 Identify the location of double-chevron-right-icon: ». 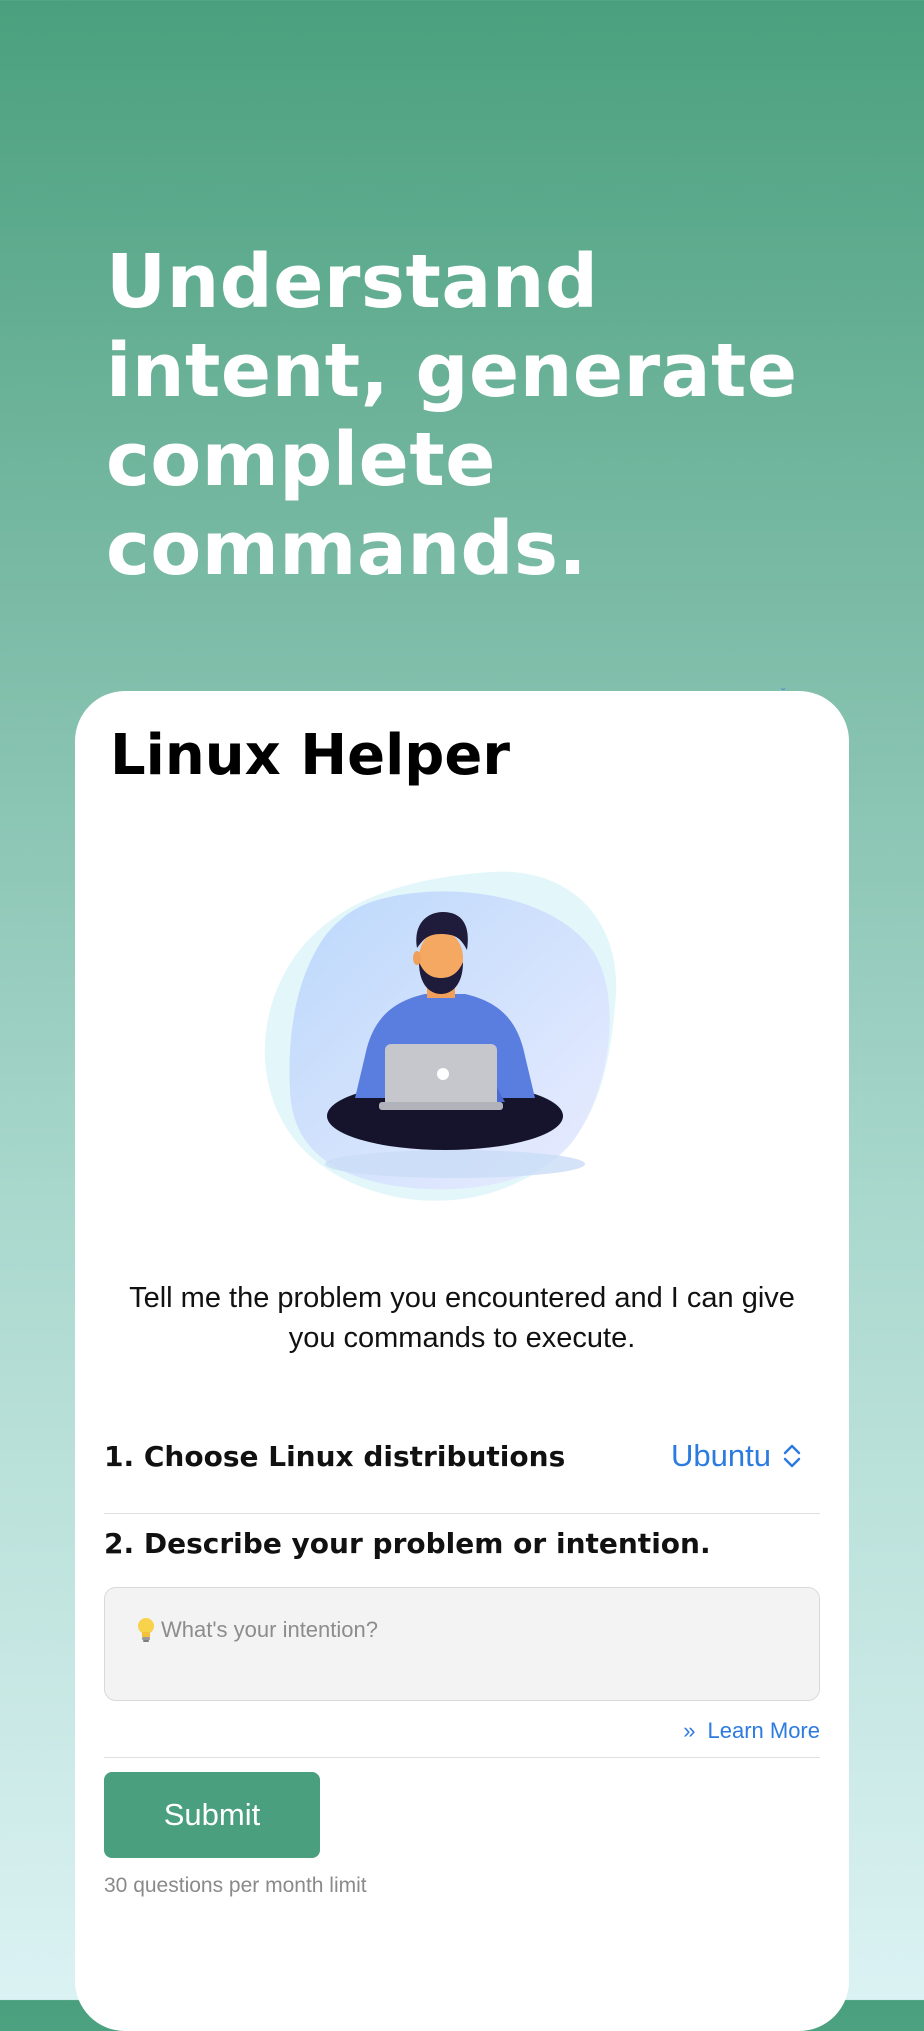
(689, 1730).